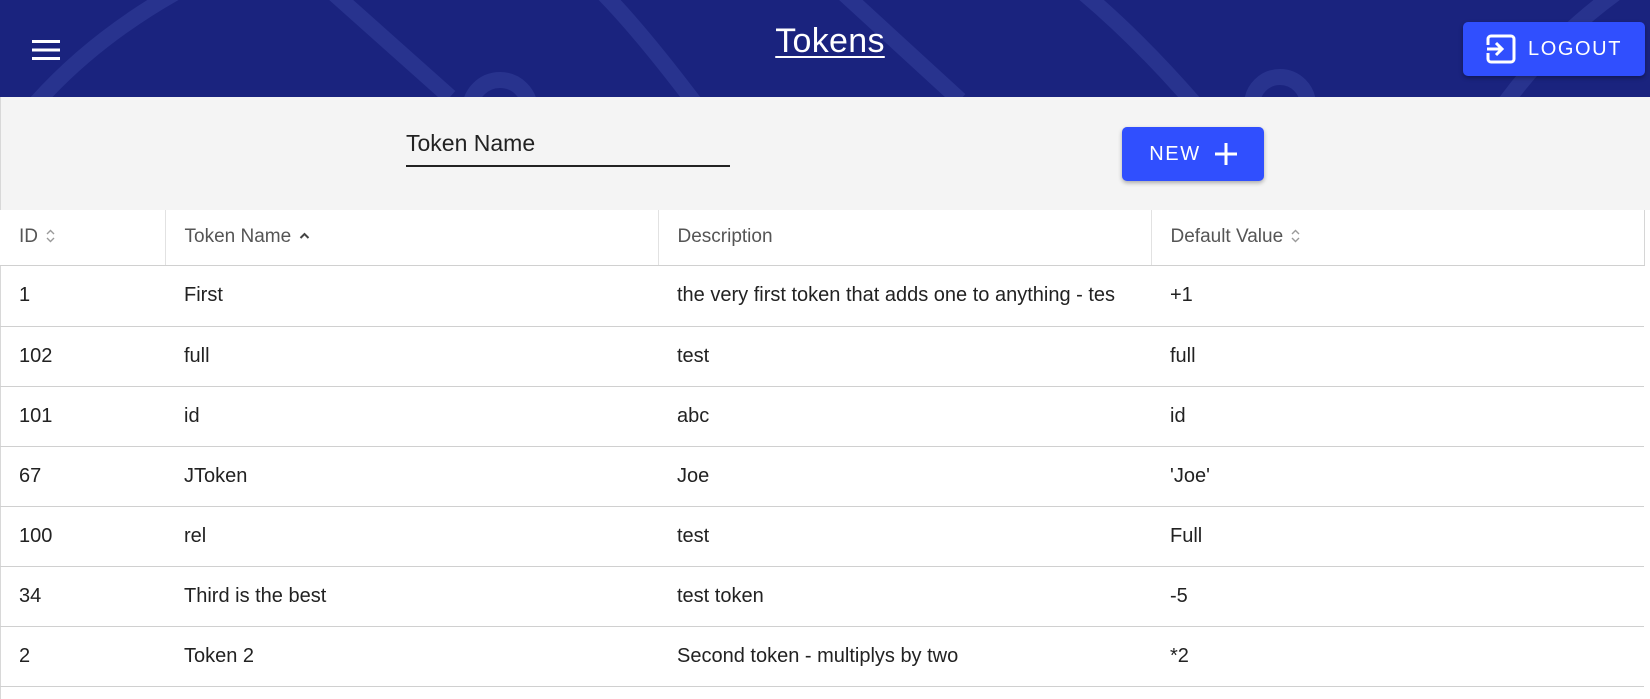 The width and height of the screenshot is (1650, 699). I want to click on page-title: Tokens, so click(825, 41).